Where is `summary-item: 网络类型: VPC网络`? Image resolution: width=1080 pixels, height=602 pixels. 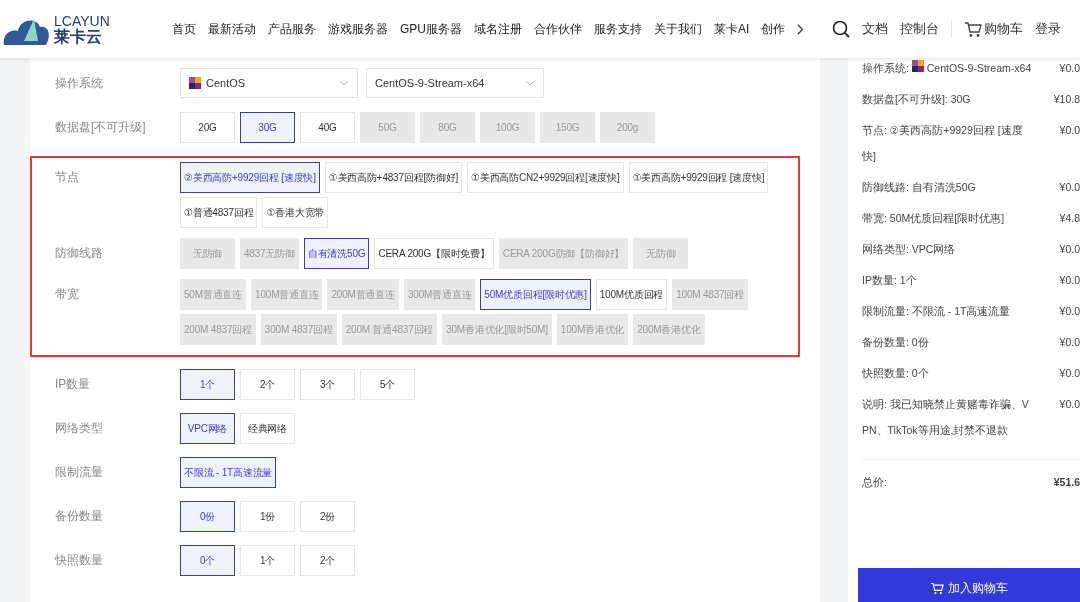 summary-item: 网络类型: VPC网络 is located at coordinates (909, 249).